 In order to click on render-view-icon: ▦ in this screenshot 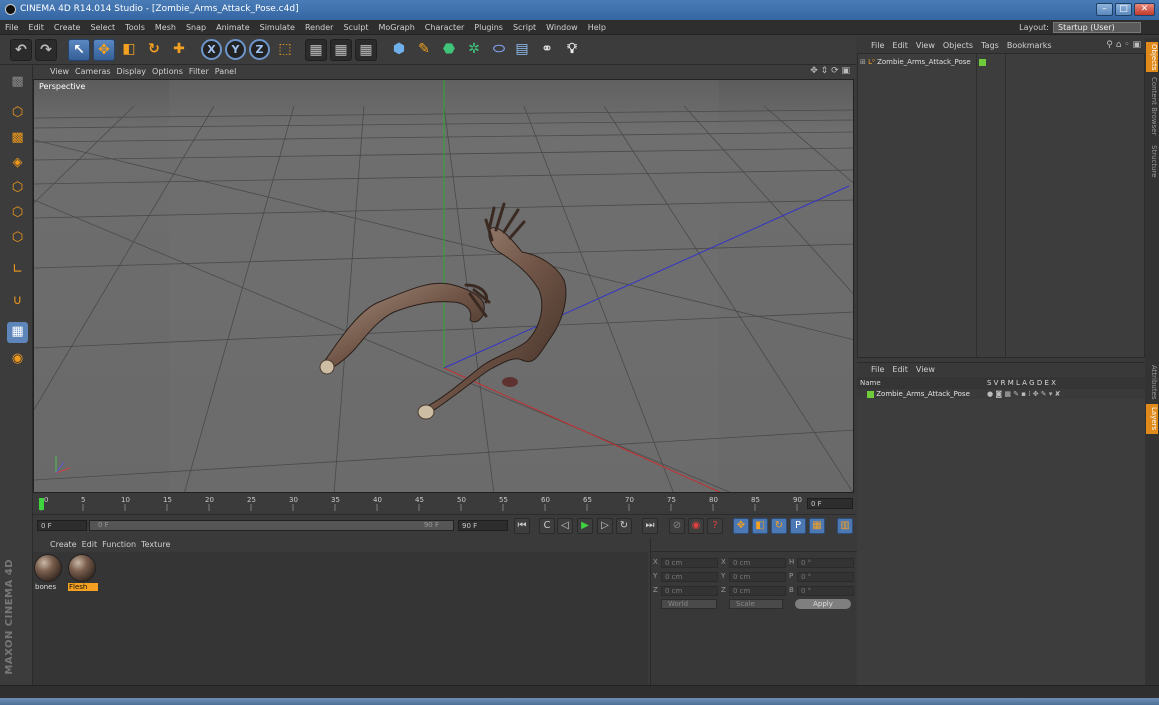, I will do `click(316, 50)`.